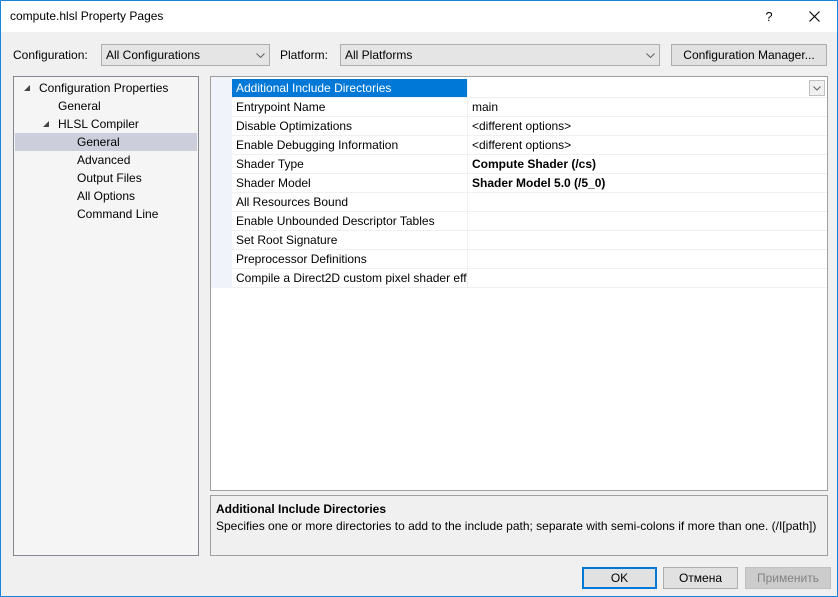  I want to click on window-title: compute.hlsl Property Pages, so click(87, 16).